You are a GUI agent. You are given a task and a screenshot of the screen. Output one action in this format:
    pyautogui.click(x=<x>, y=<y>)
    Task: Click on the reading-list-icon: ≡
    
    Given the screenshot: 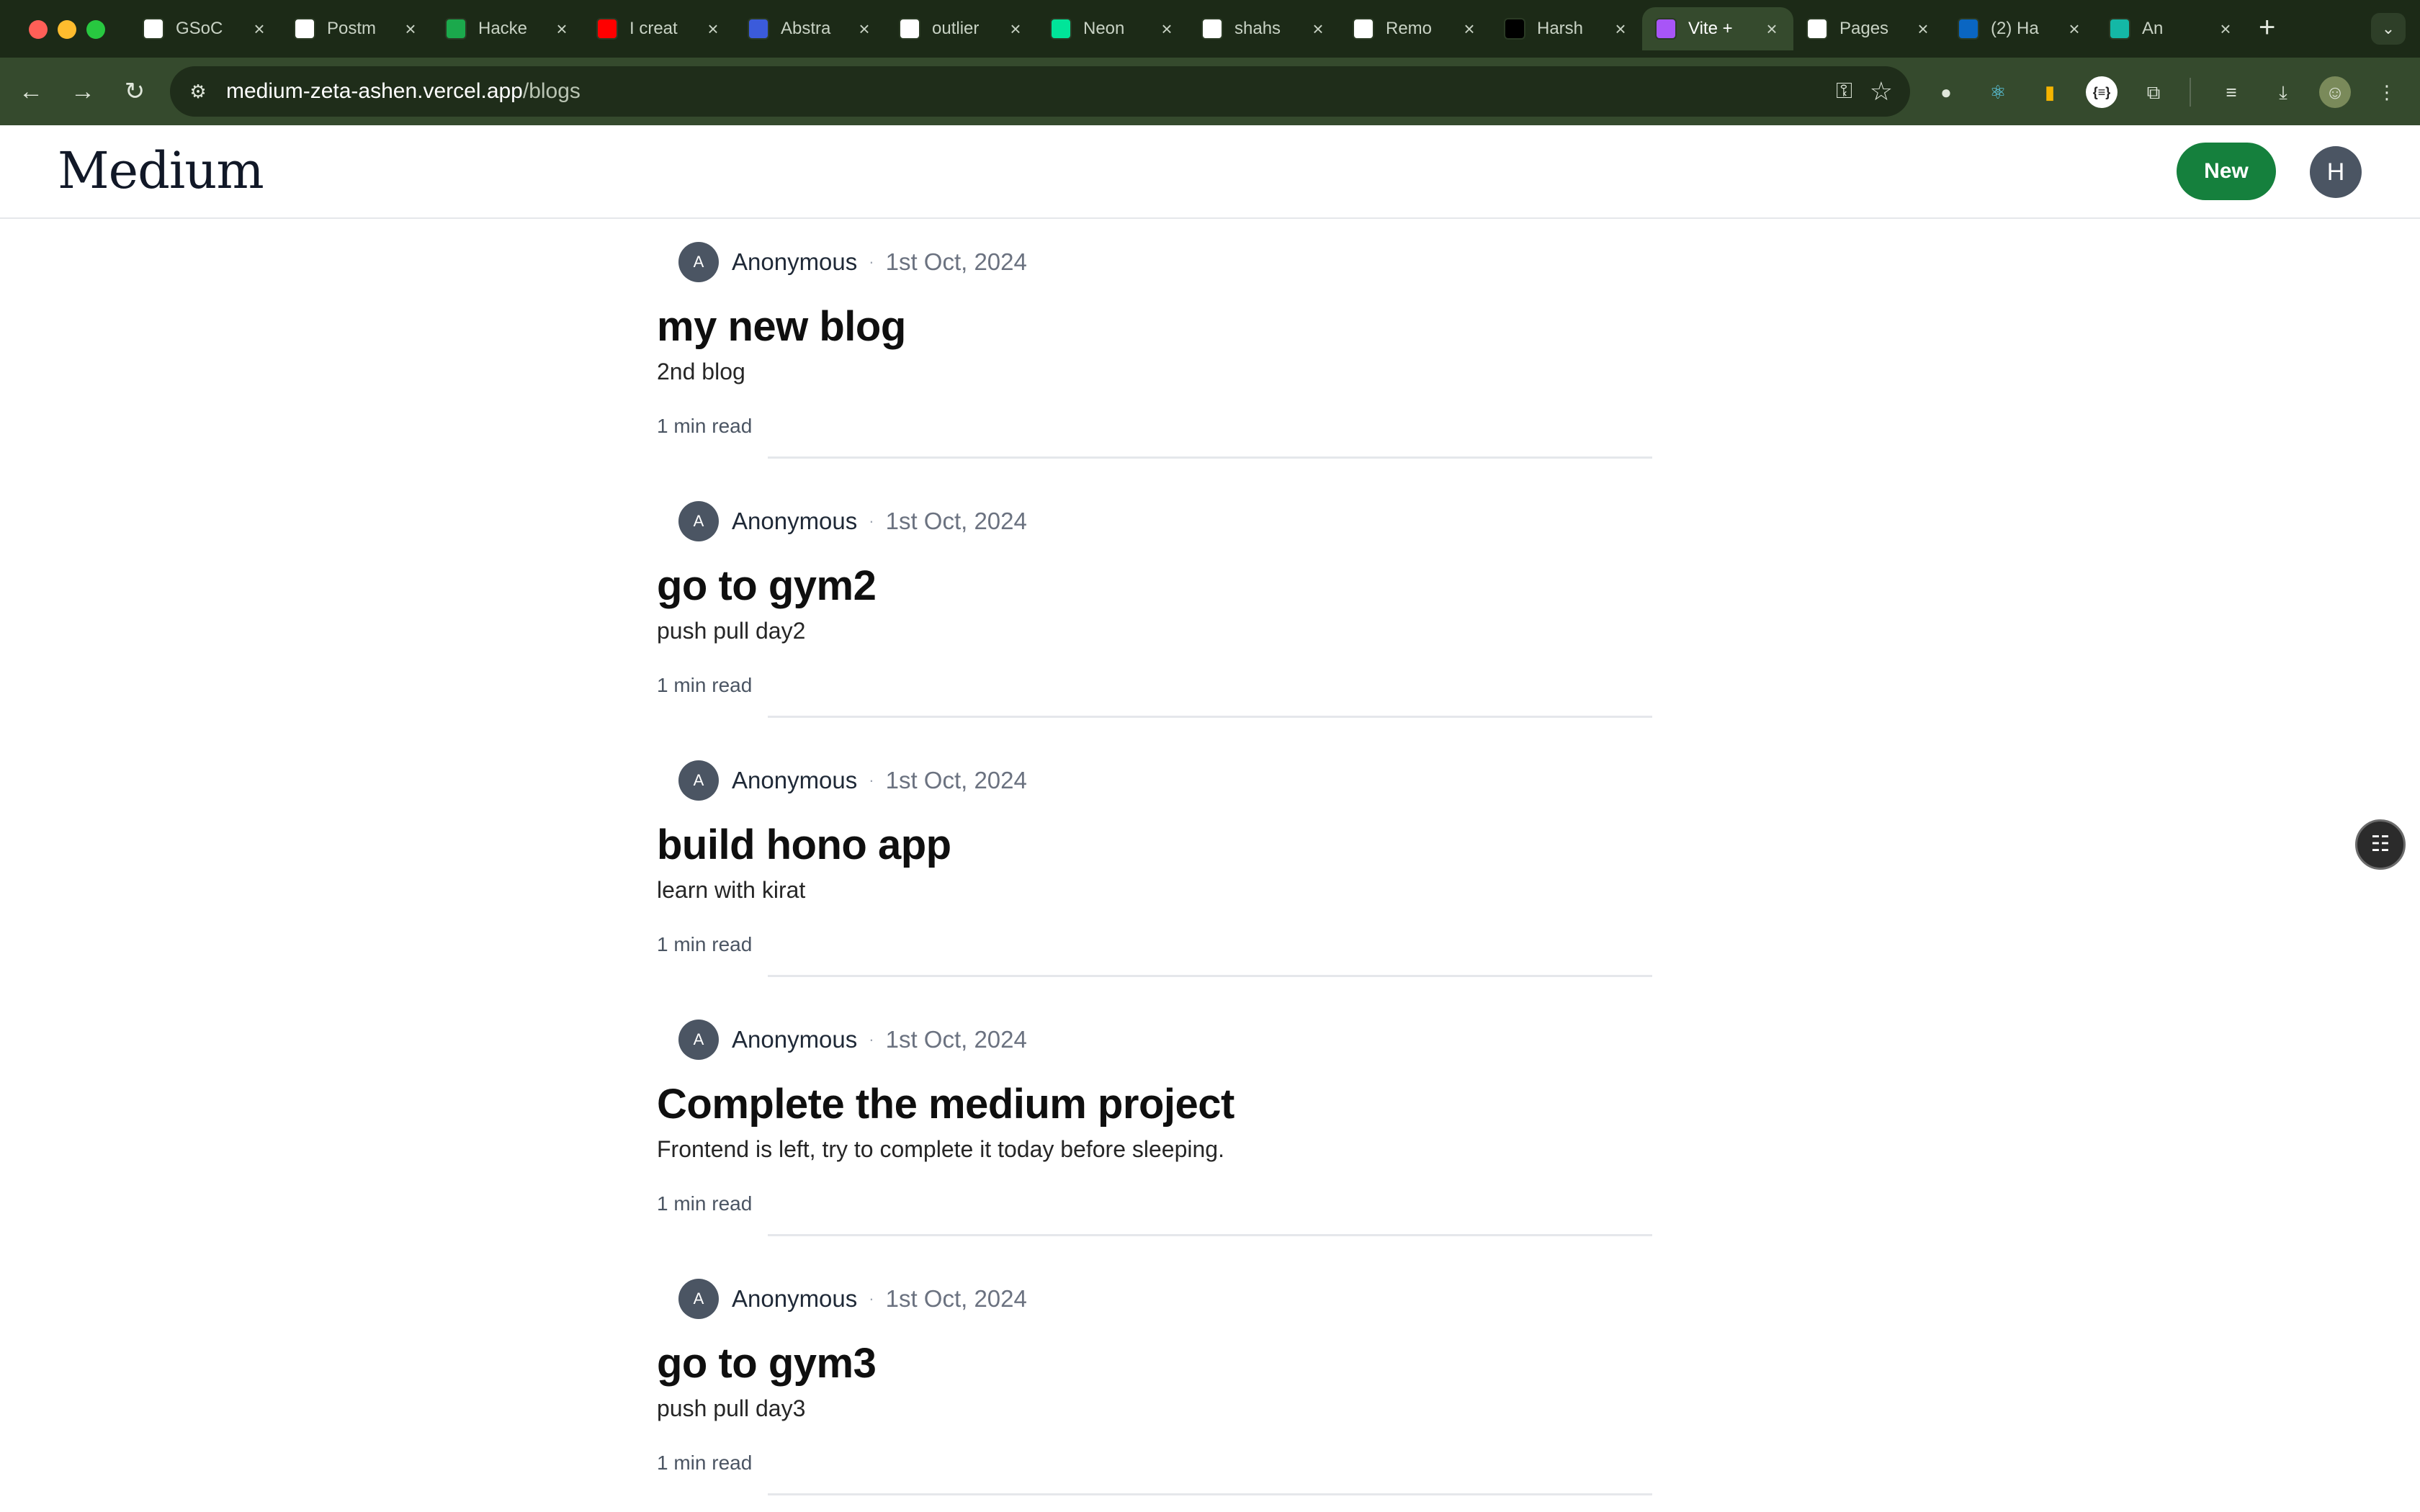 What is the action you would take?
    pyautogui.click(x=2231, y=92)
    